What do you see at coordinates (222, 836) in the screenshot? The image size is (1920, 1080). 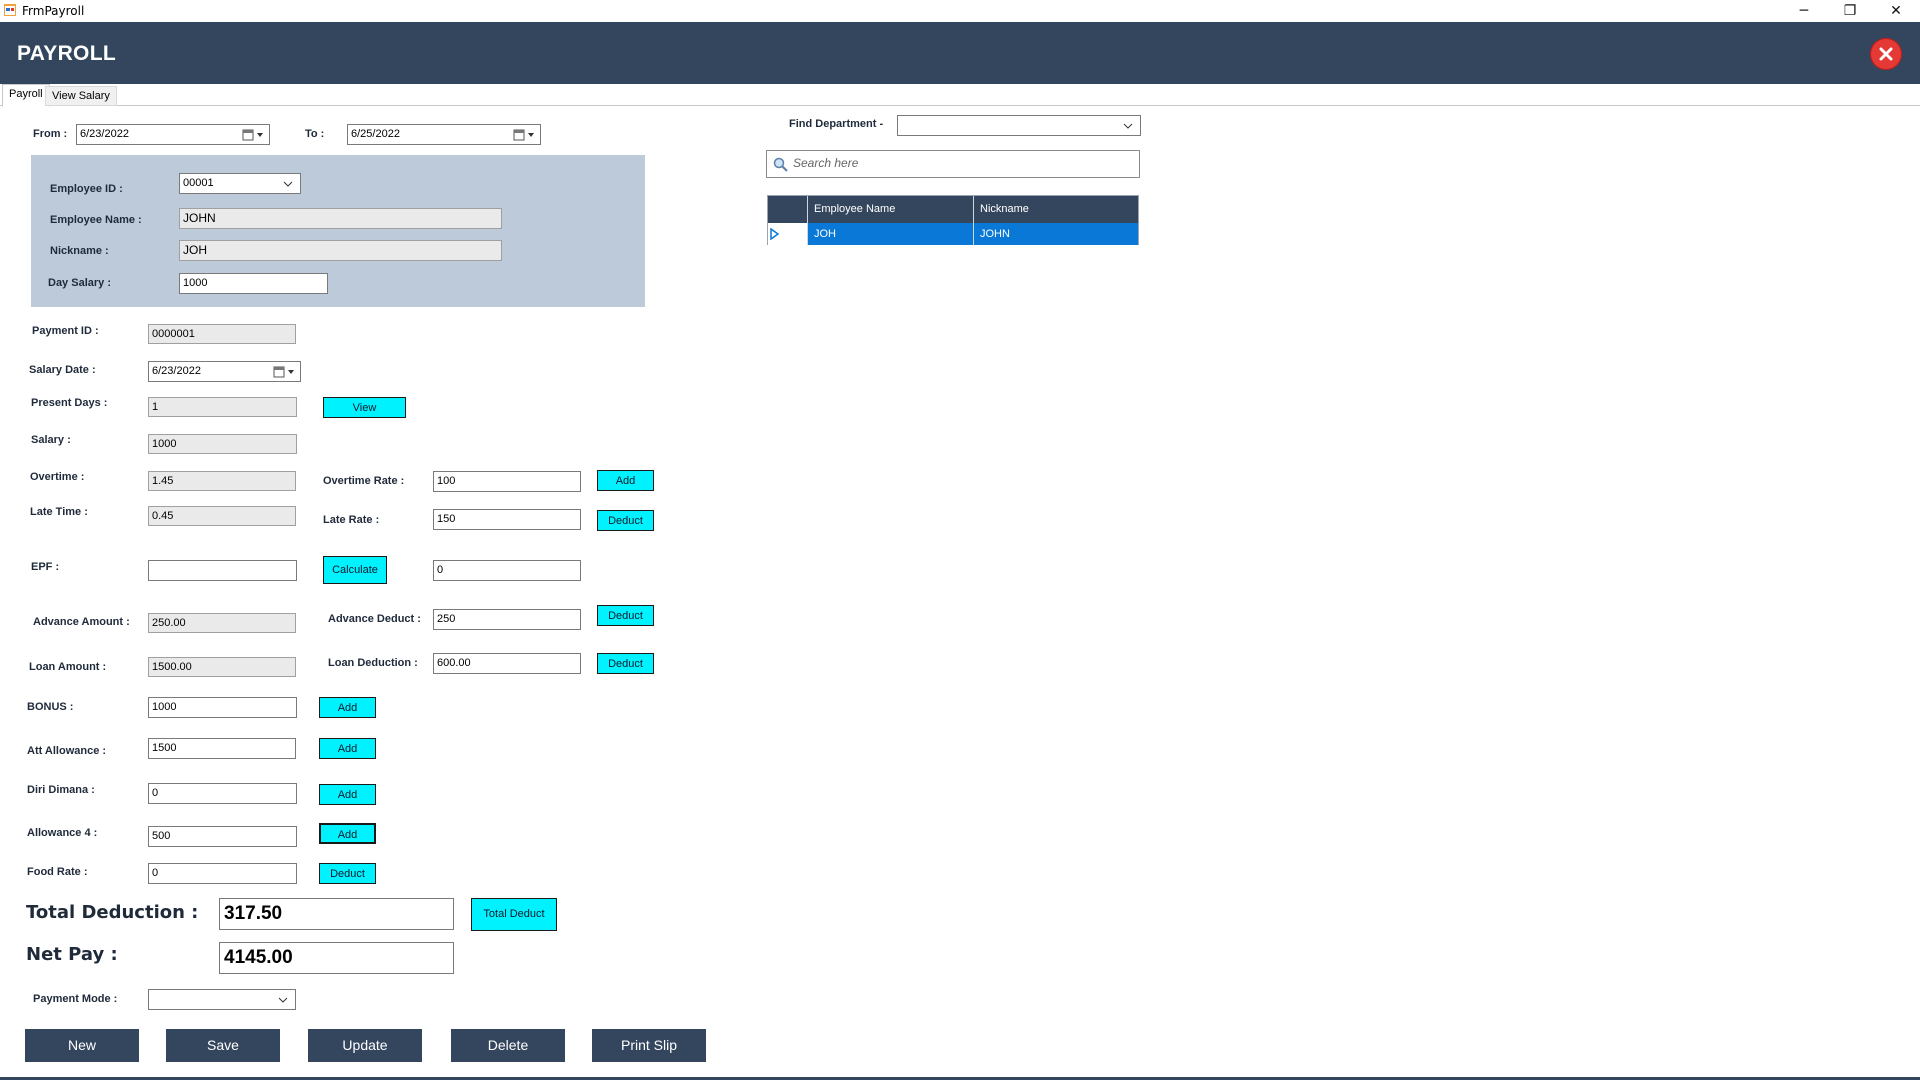 I see `allowance4-field: 500` at bounding box center [222, 836].